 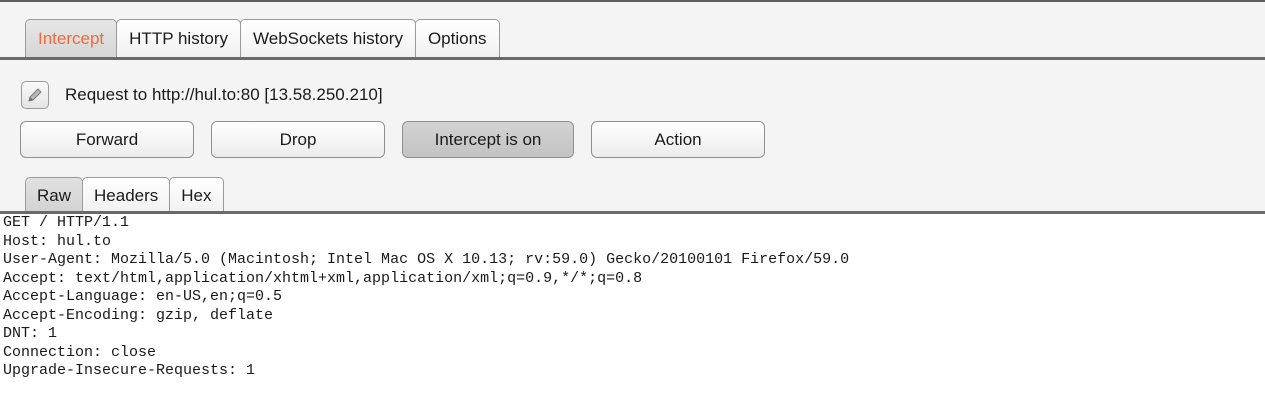 I want to click on forward-button: Forward, so click(x=107, y=139).